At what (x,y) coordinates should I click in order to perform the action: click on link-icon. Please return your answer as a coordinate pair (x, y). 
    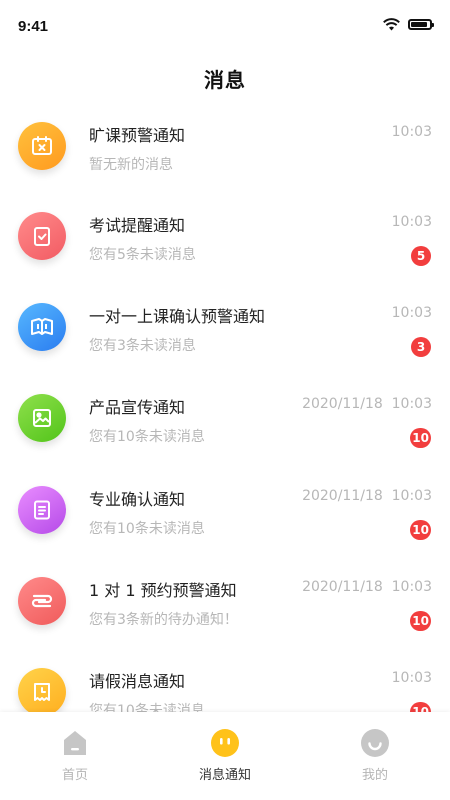
    Looking at the image, I should click on (42, 601).